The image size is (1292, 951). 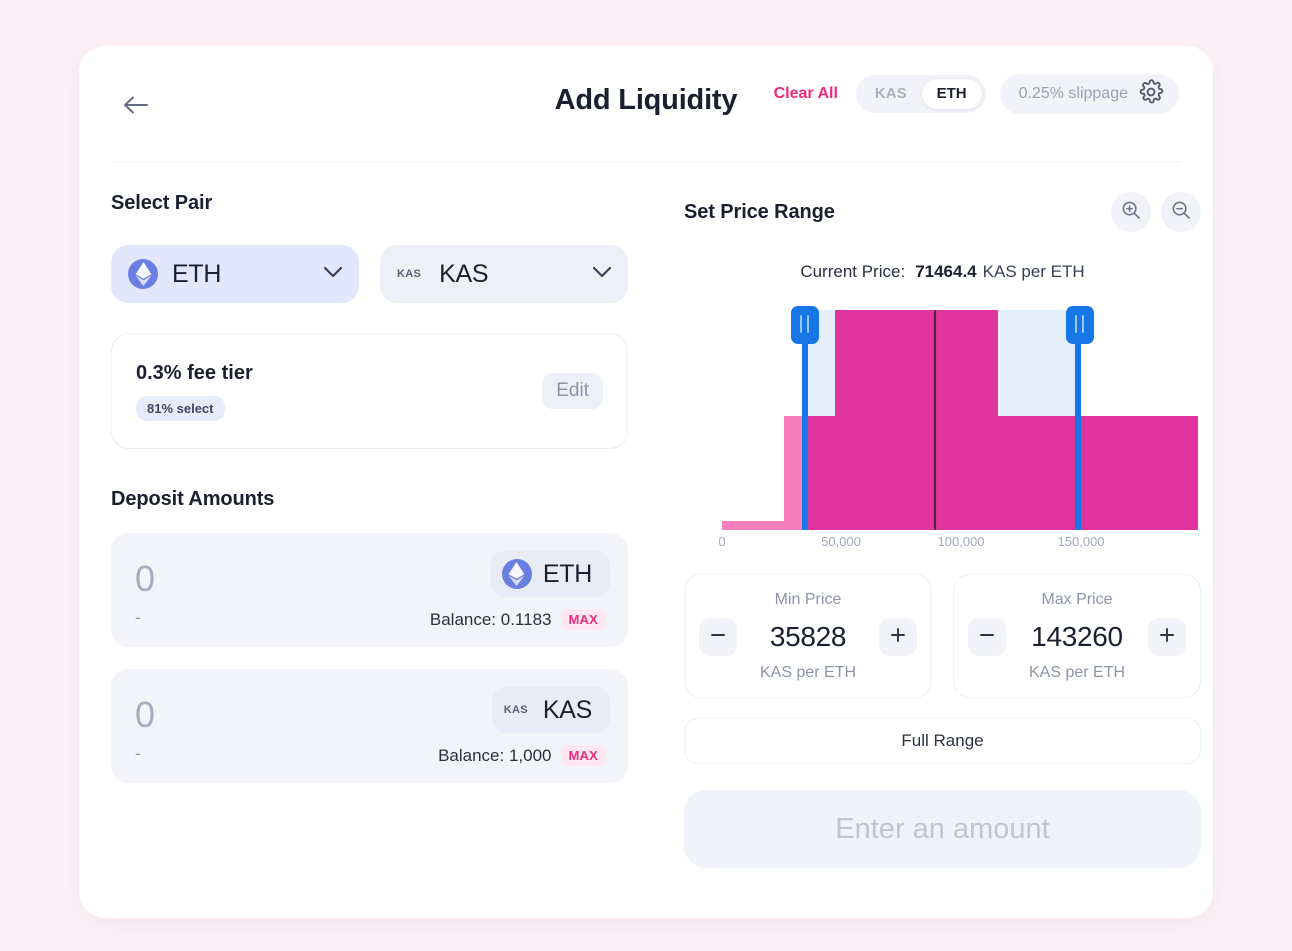 I want to click on max-price-value: 143260, so click(x=1077, y=637).